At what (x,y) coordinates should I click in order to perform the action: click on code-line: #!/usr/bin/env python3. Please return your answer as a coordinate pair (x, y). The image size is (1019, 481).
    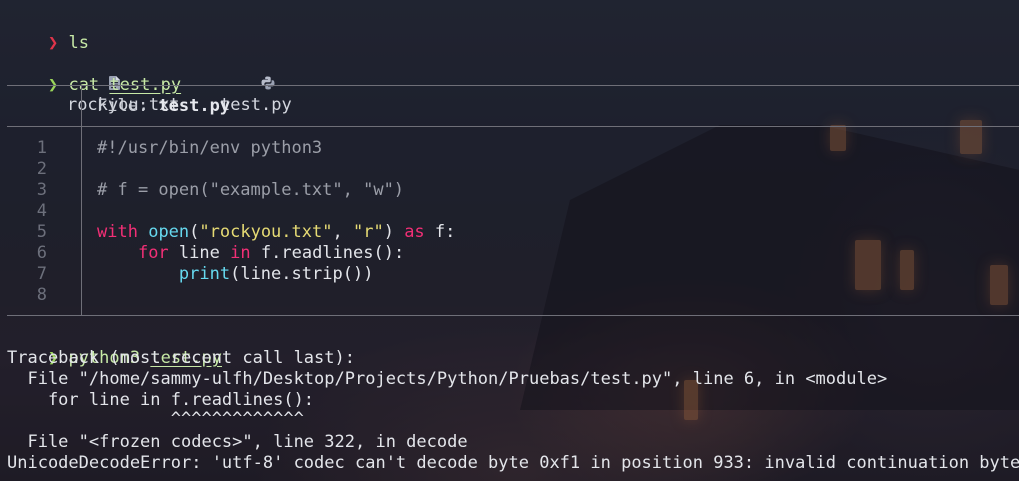
    Looking at the image, I should click on (210, 148).